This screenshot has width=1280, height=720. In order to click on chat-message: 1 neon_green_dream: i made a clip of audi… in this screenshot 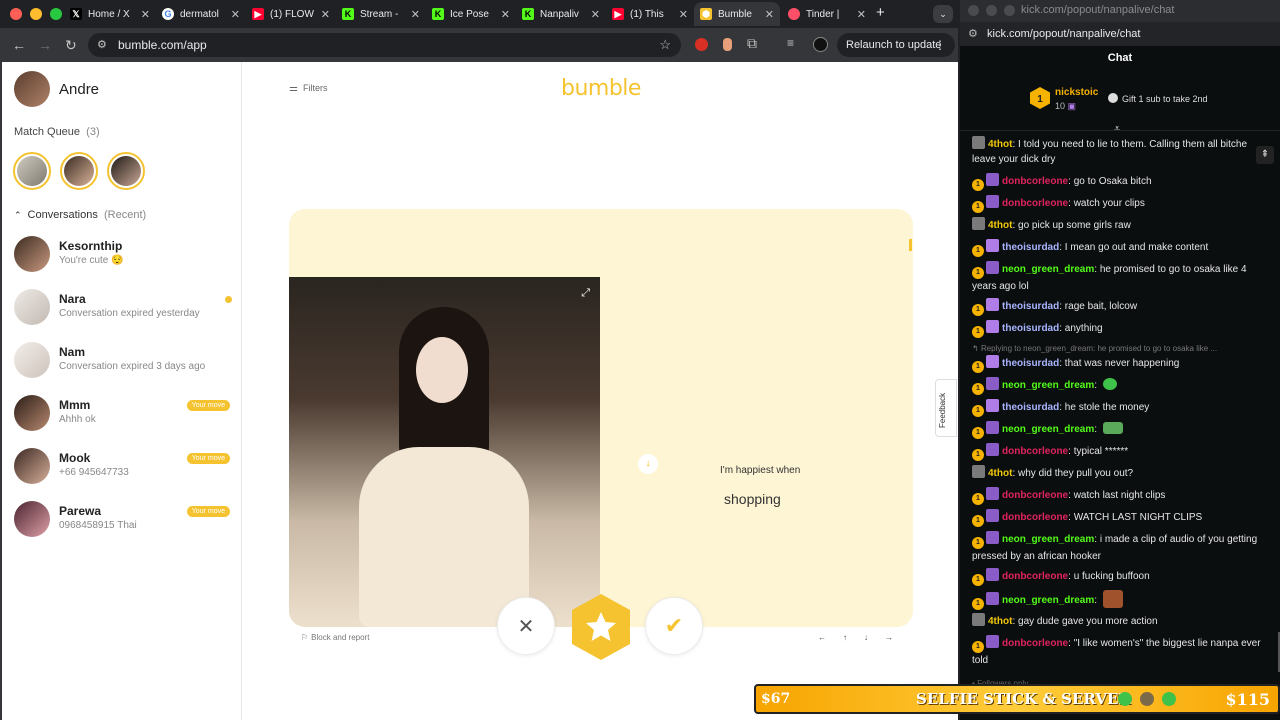, I will do `click(1120, 547)`.